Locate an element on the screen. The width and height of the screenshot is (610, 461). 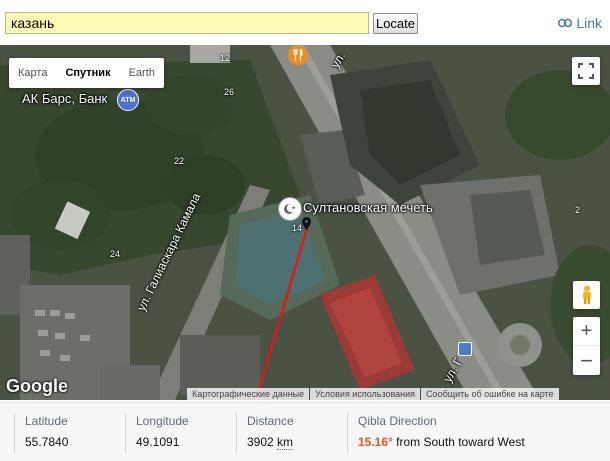
distance-value: 3902 is located at coordinates (260, 442).